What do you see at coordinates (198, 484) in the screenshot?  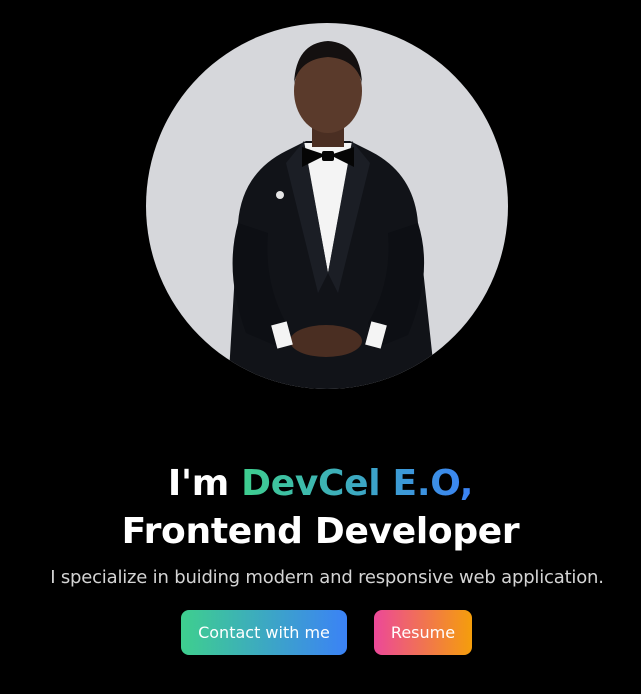 I see `greeting-text: I'm` at bounding box center [198, 484].